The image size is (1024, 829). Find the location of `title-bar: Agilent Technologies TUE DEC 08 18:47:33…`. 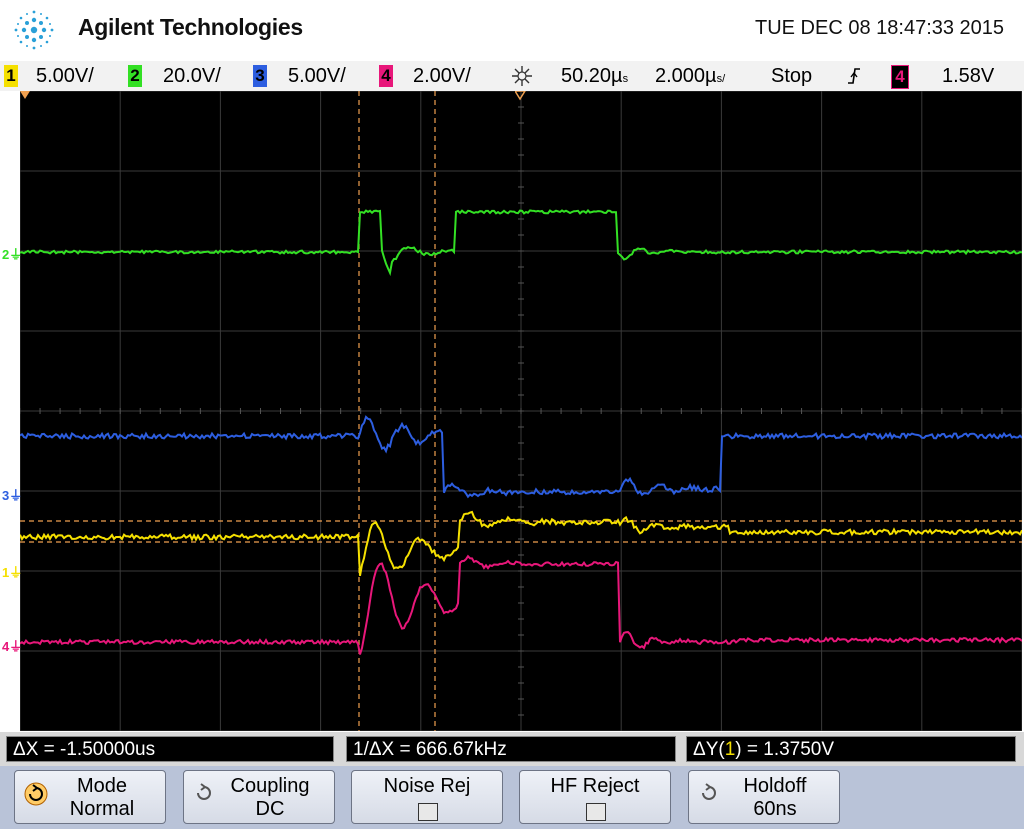

title-bar: Agilent Technologies TUE DEC 08 18:47:33… is located at coordinates (512, 30).